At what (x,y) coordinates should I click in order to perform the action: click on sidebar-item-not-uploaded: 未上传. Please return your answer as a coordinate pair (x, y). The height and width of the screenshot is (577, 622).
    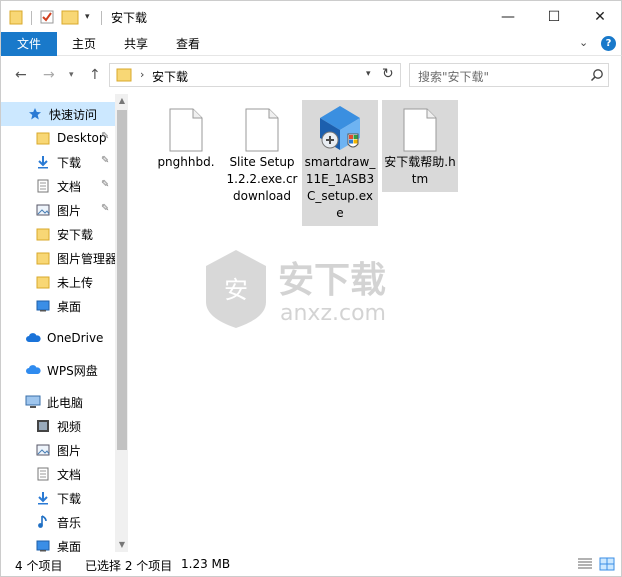
    Looking at the image, I should click on (58, 282).